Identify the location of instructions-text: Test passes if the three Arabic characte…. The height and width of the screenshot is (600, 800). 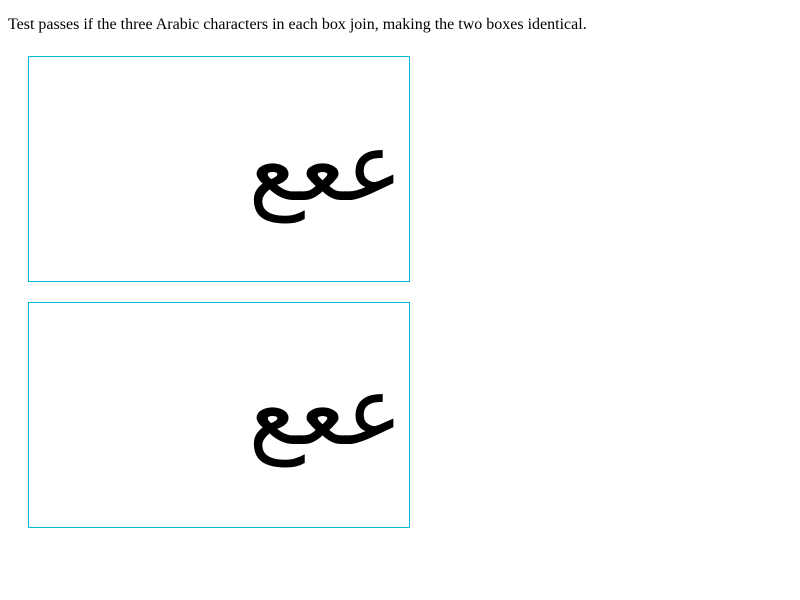
(297, 24).